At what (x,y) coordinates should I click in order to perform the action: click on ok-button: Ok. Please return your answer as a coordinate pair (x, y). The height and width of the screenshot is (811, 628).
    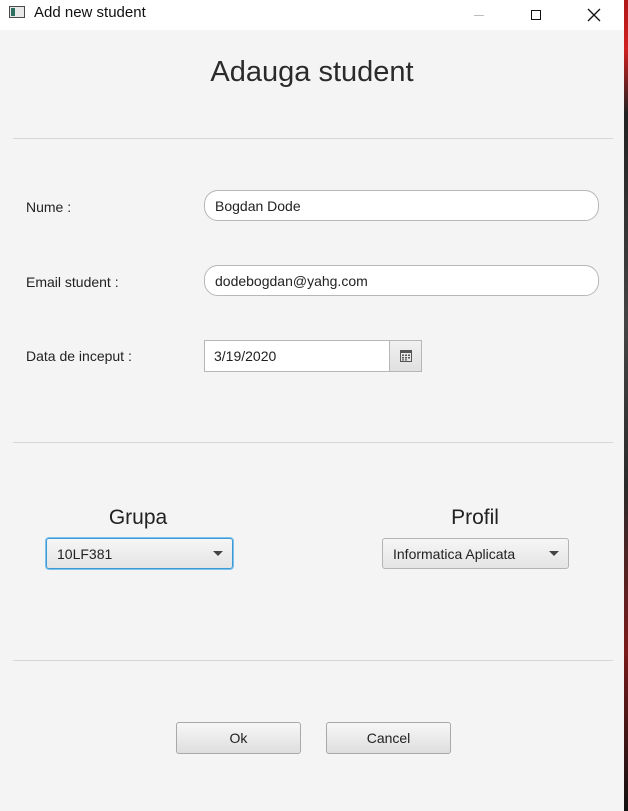
    Looking at the image, I should click on (238, 738).